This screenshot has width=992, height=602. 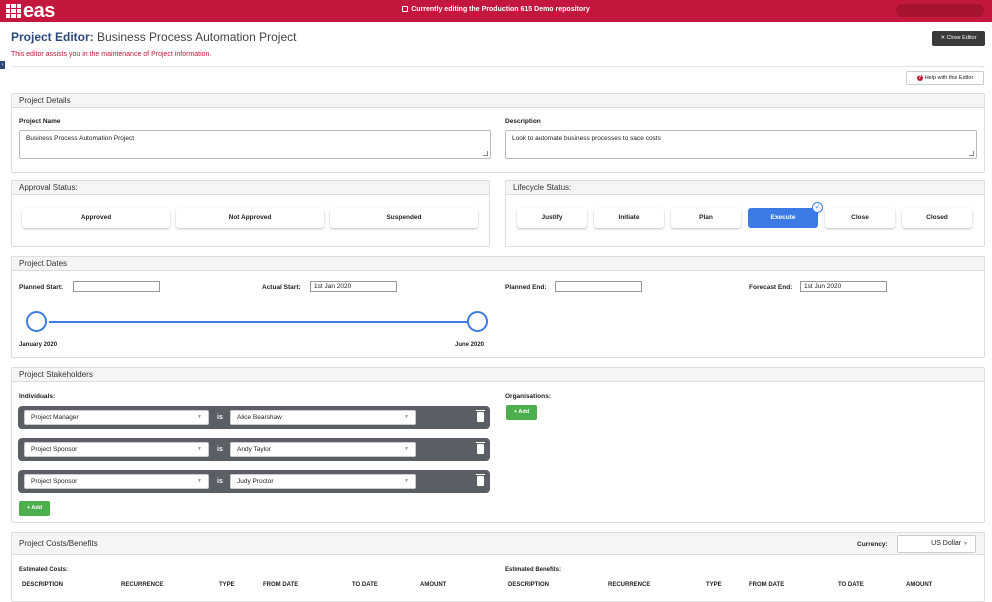 What do you see at coordinates (946, 543) in the screenshot?
I see `currency-value: US Dollar` at bounding box center [946, 543].